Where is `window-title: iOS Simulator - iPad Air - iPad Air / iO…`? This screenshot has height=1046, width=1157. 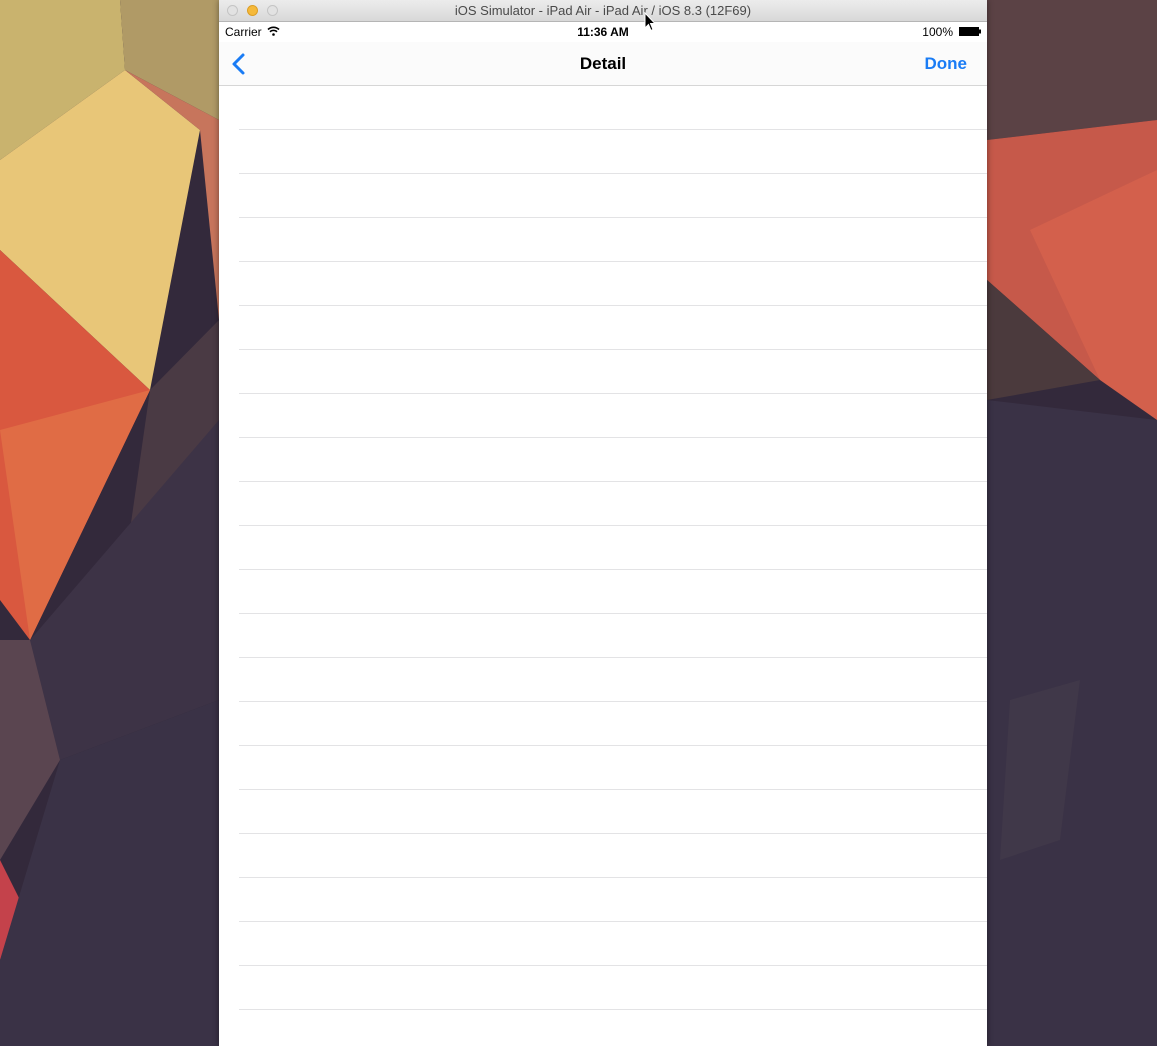 window-title: iOS Simulator - iPad Air - iPad Air / iO… is located at coordinates (603, 10).